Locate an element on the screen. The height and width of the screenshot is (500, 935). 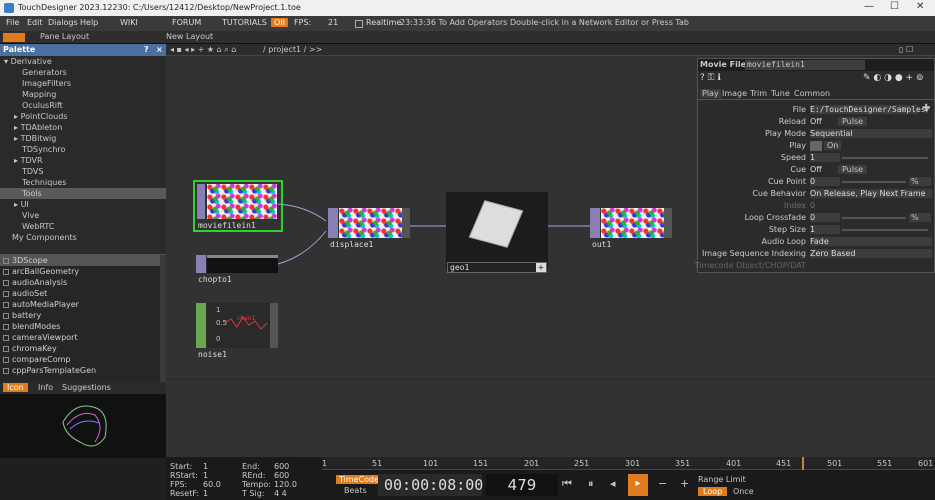
realtime-checkbox is located at coordinates (359, 24).